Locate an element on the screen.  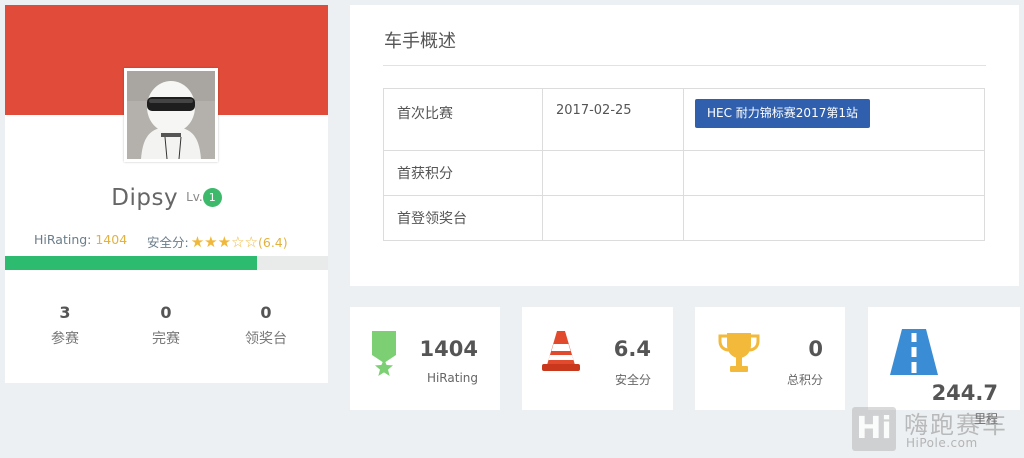
table-row: 首获积分 is located at coordinates (684, 173).